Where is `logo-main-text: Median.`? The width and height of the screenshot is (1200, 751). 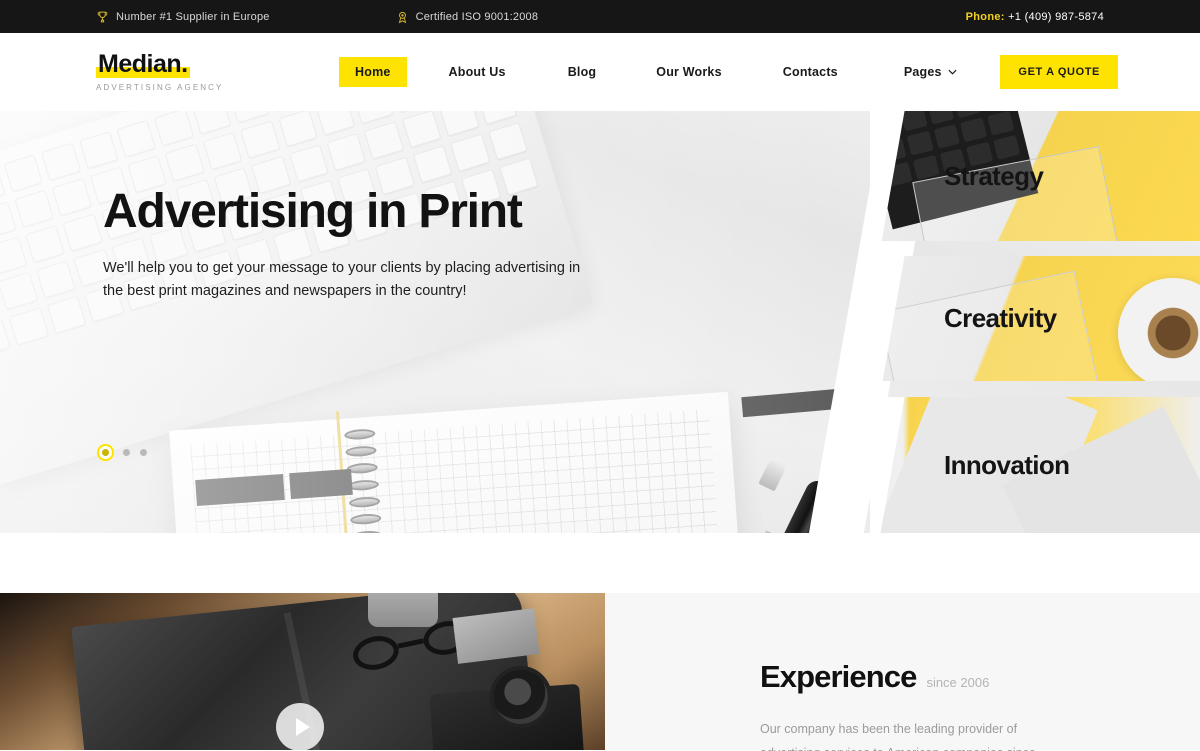 logo-main-text: Median. is located at coordinates (143, 64).